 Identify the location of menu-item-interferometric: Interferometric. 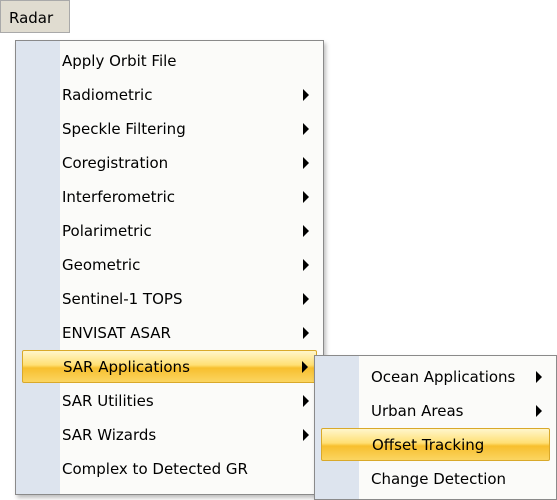
(169, 196).